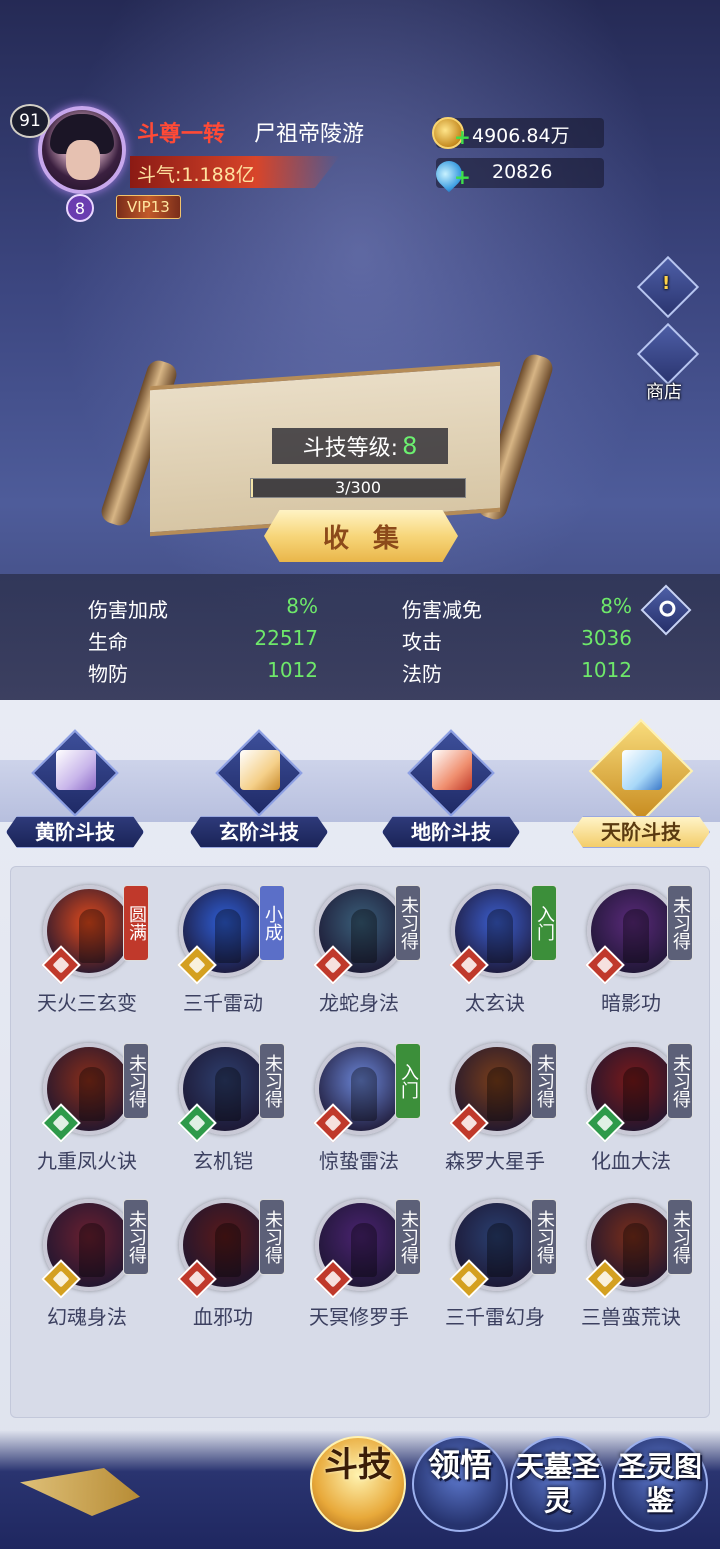 This screenshot has width=720, height=1549. Describe the element at coordinates (616, 606) in the screenshot. I see `stat-value-damage-reduction: 8%` at that location.